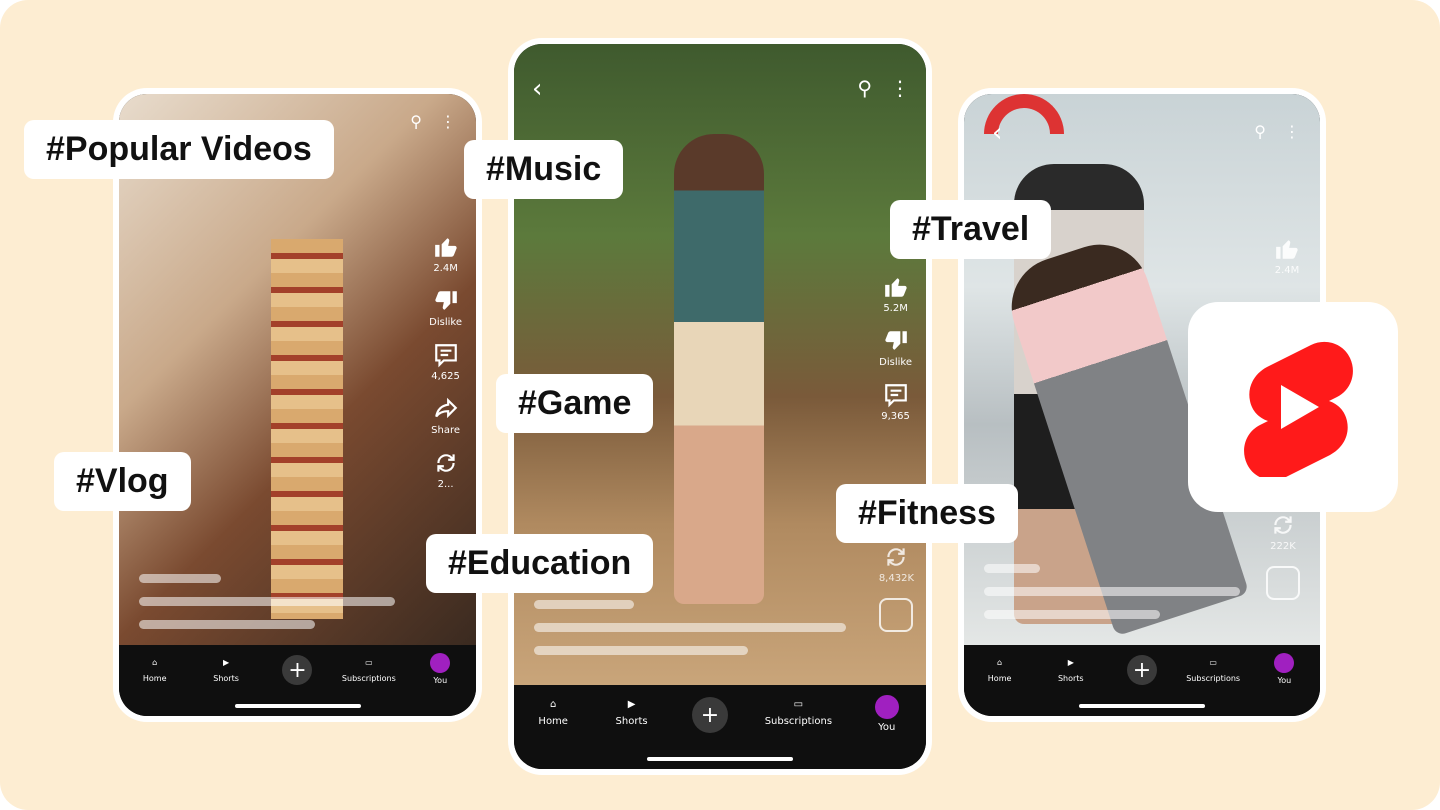  I want to click on remix-button: 8,432K, so click(896, 564).